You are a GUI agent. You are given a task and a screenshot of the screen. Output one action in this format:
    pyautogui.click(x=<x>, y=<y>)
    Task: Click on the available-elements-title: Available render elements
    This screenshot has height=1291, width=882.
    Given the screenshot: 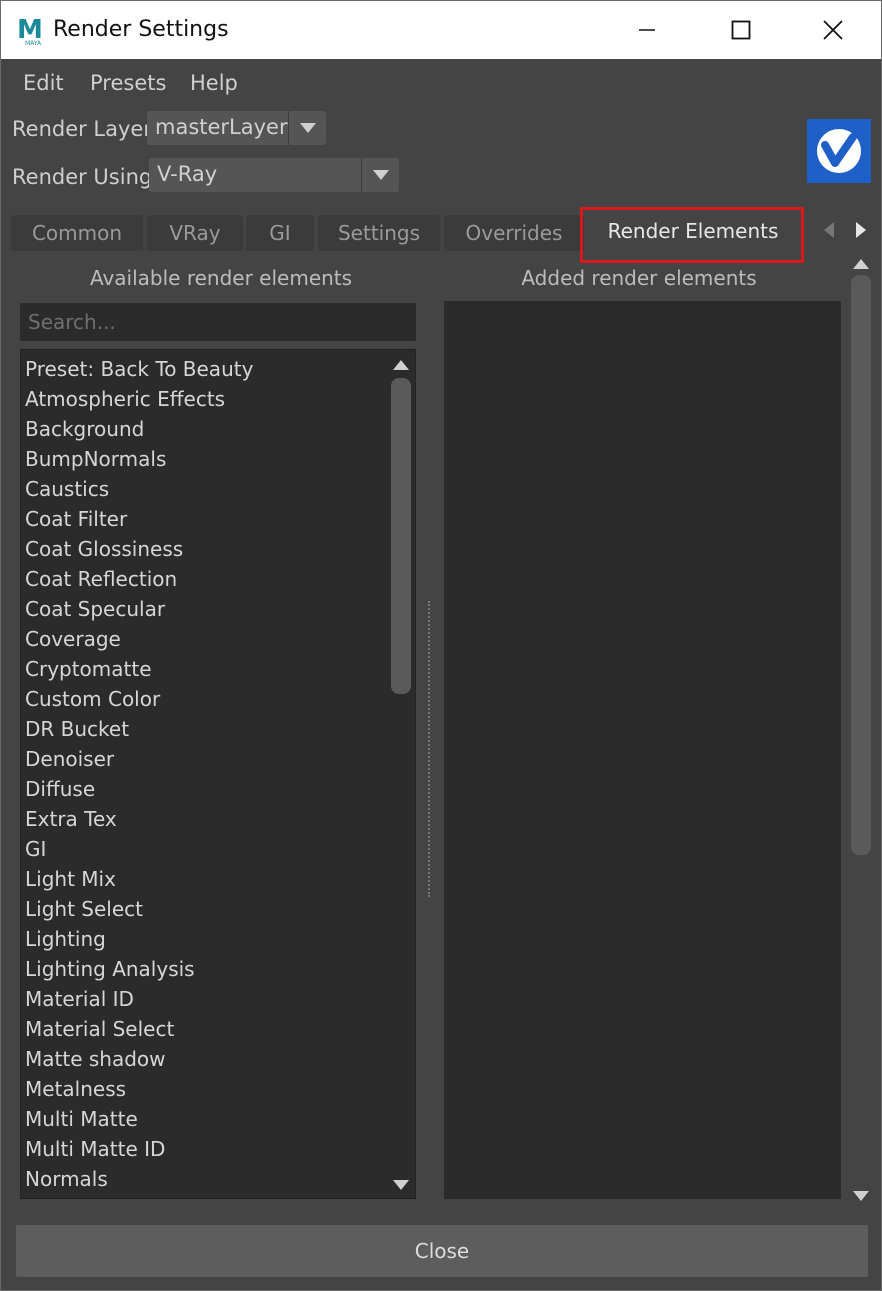 What is the action you would take?
    pyautogui.click(x=221, y=278)
    